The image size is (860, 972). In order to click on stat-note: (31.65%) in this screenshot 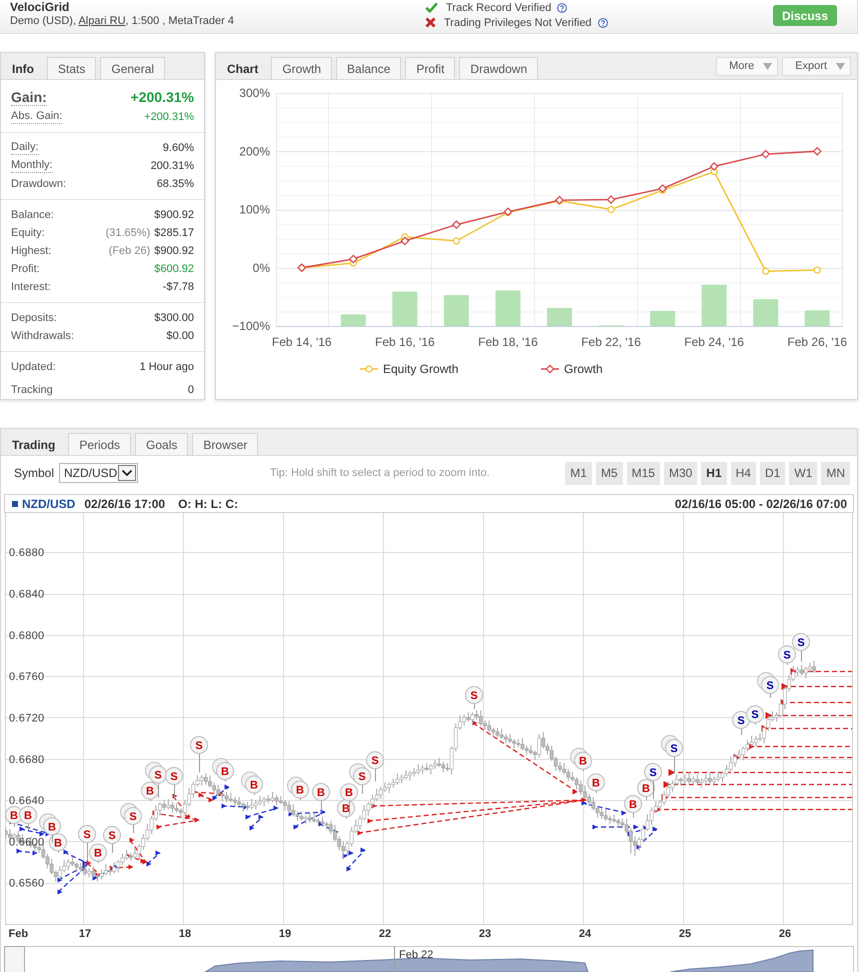, I will do `click(128, 233)`.